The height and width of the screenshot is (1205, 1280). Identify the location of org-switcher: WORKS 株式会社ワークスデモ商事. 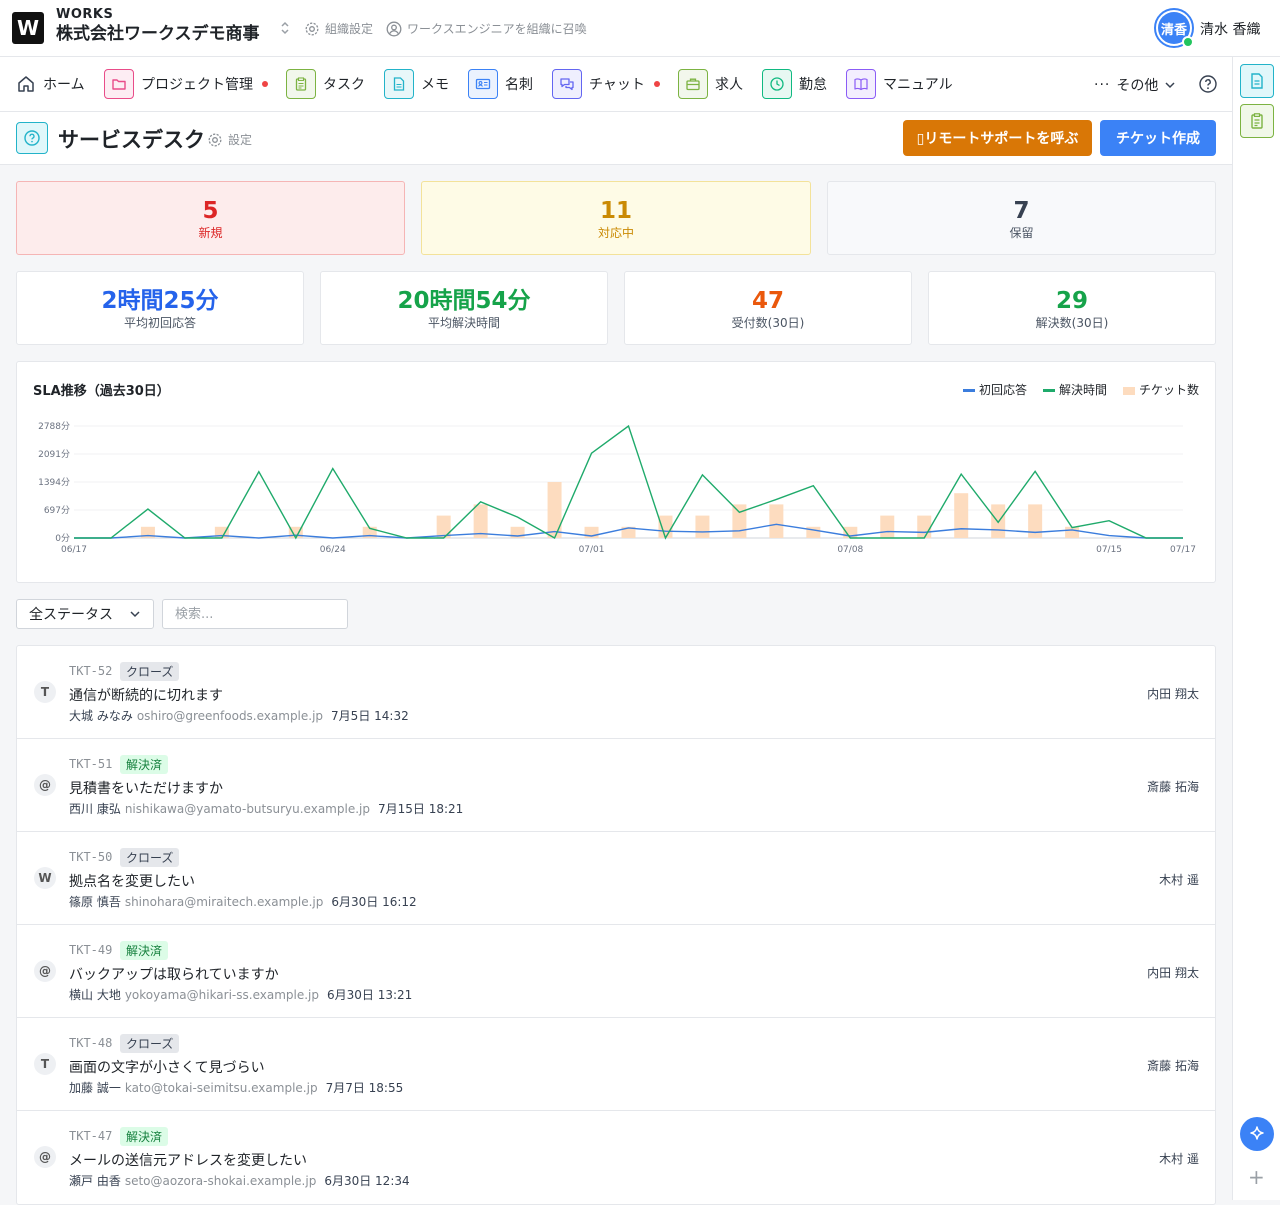
(158, 26).